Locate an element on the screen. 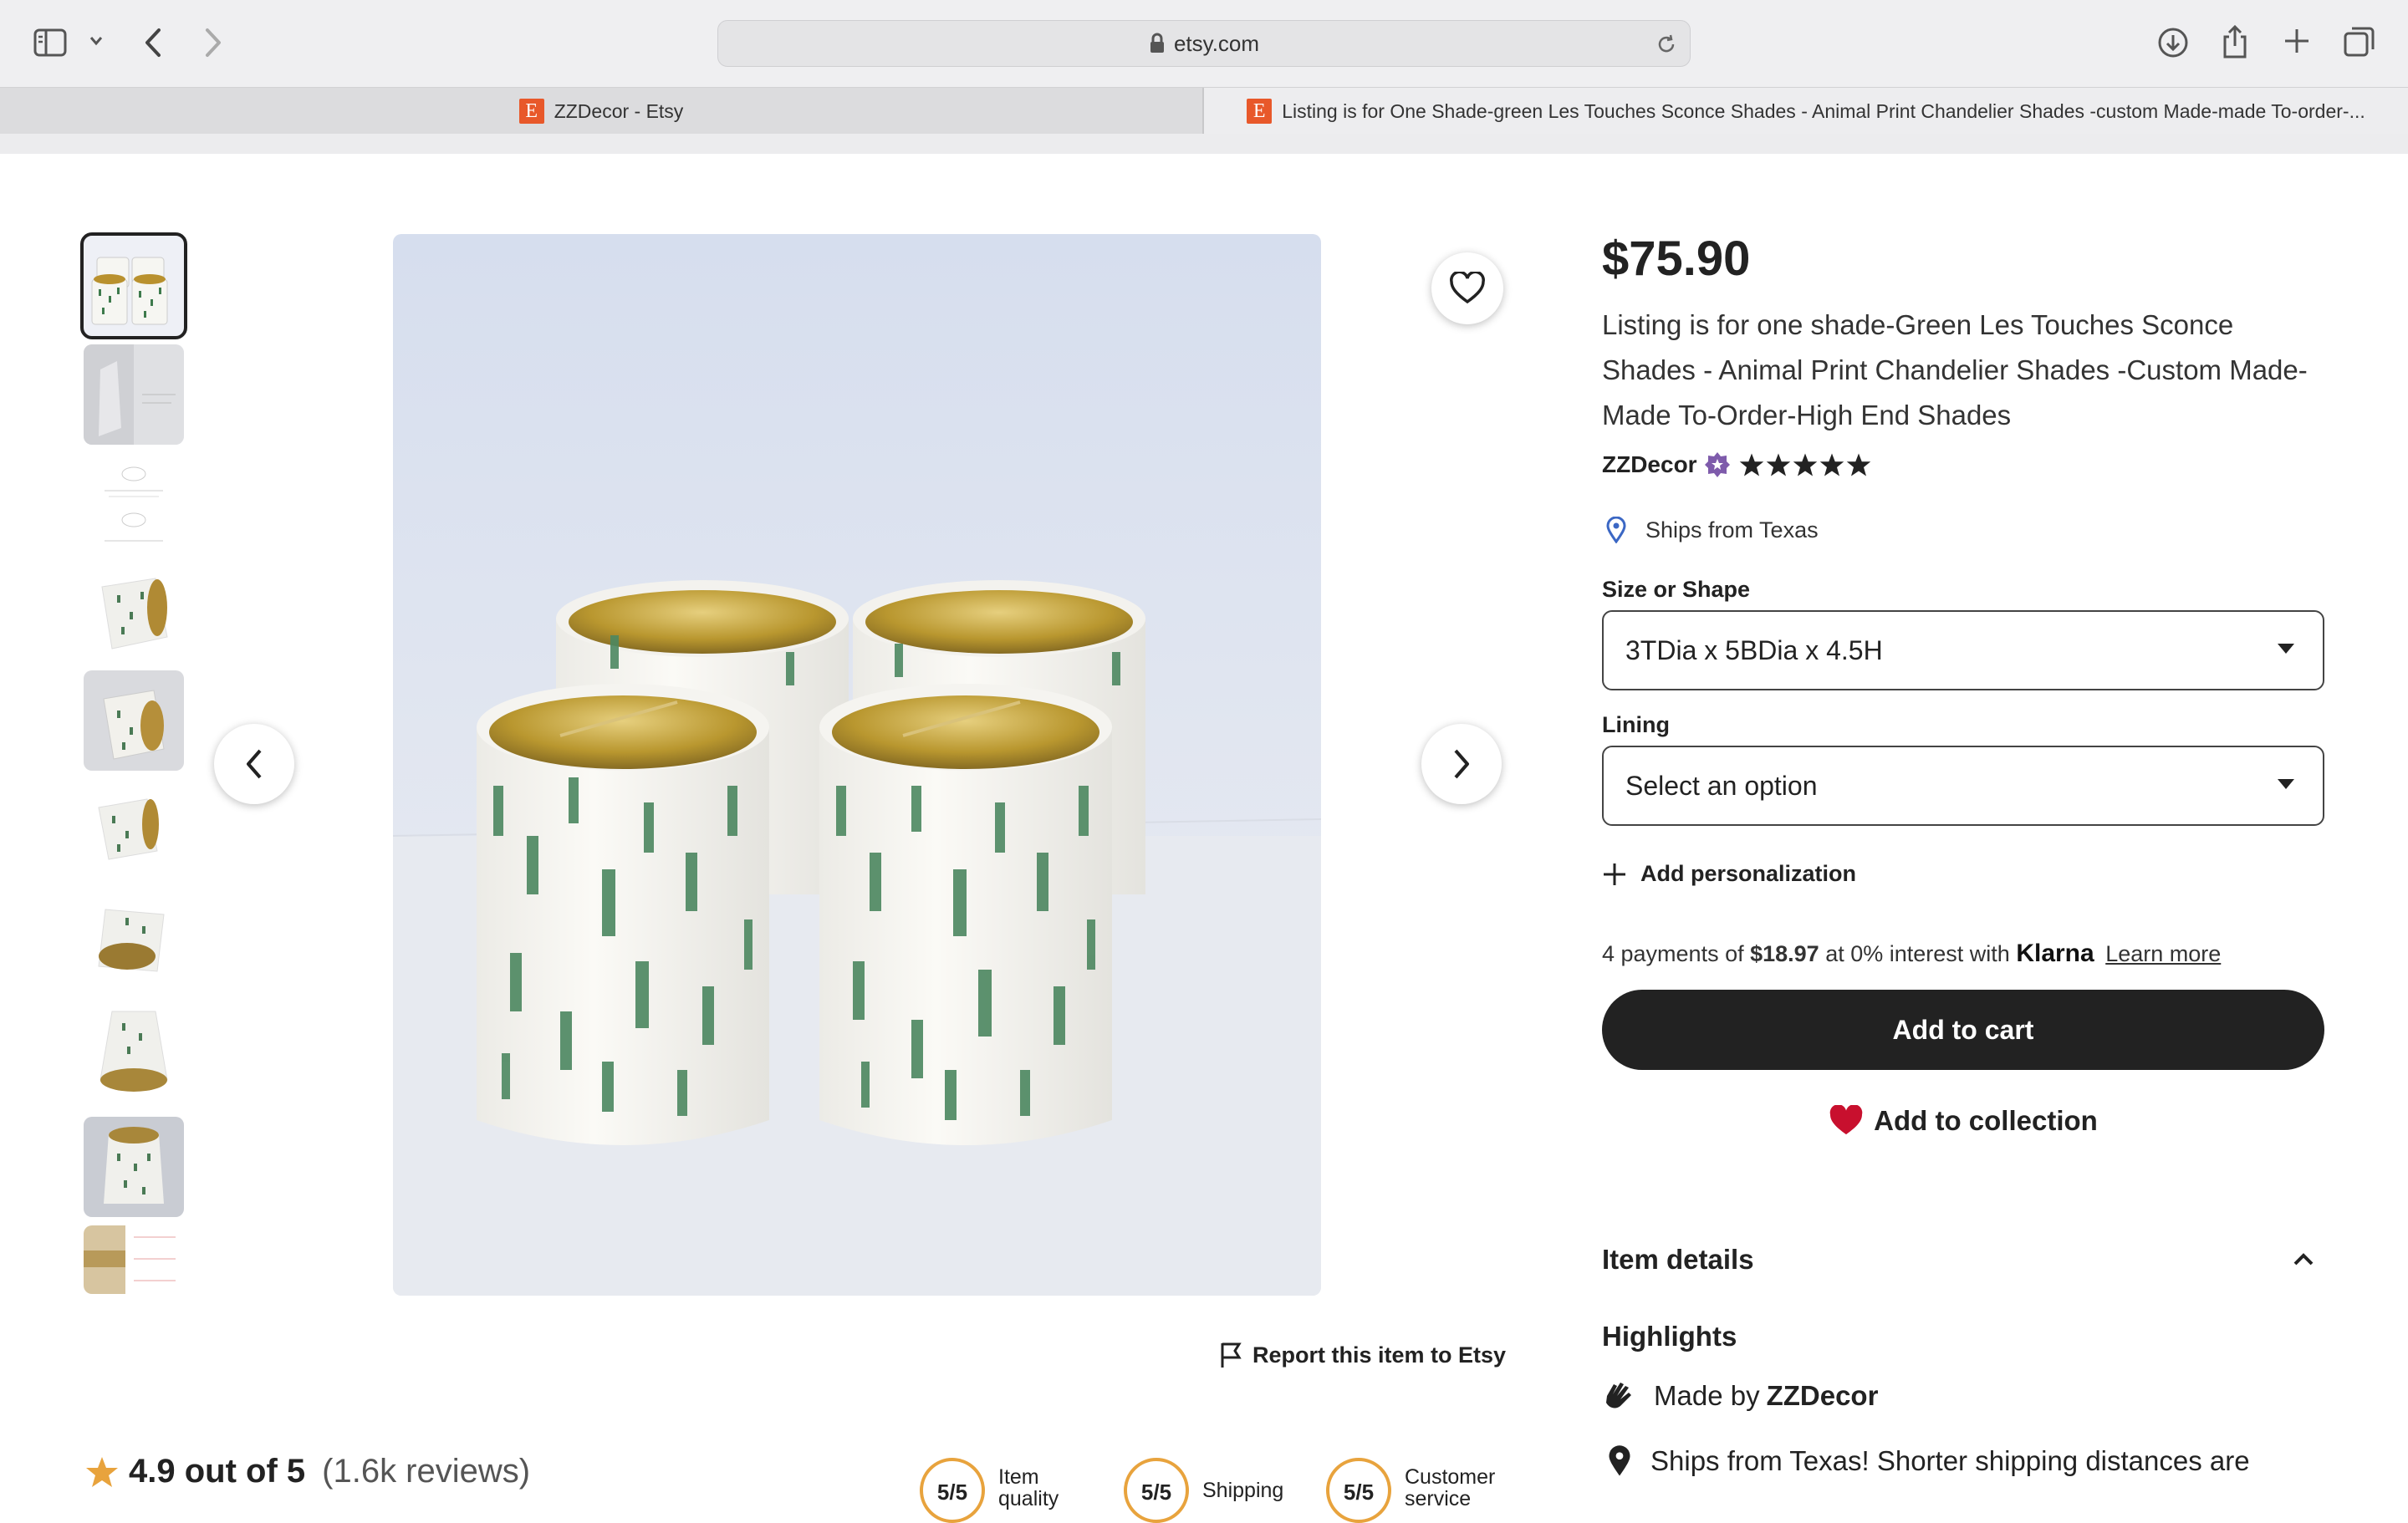 Image resolution: width=2408 pixels, height=1523 pixels. address-bar: etsy.com is located at coordinates (1204, 43).